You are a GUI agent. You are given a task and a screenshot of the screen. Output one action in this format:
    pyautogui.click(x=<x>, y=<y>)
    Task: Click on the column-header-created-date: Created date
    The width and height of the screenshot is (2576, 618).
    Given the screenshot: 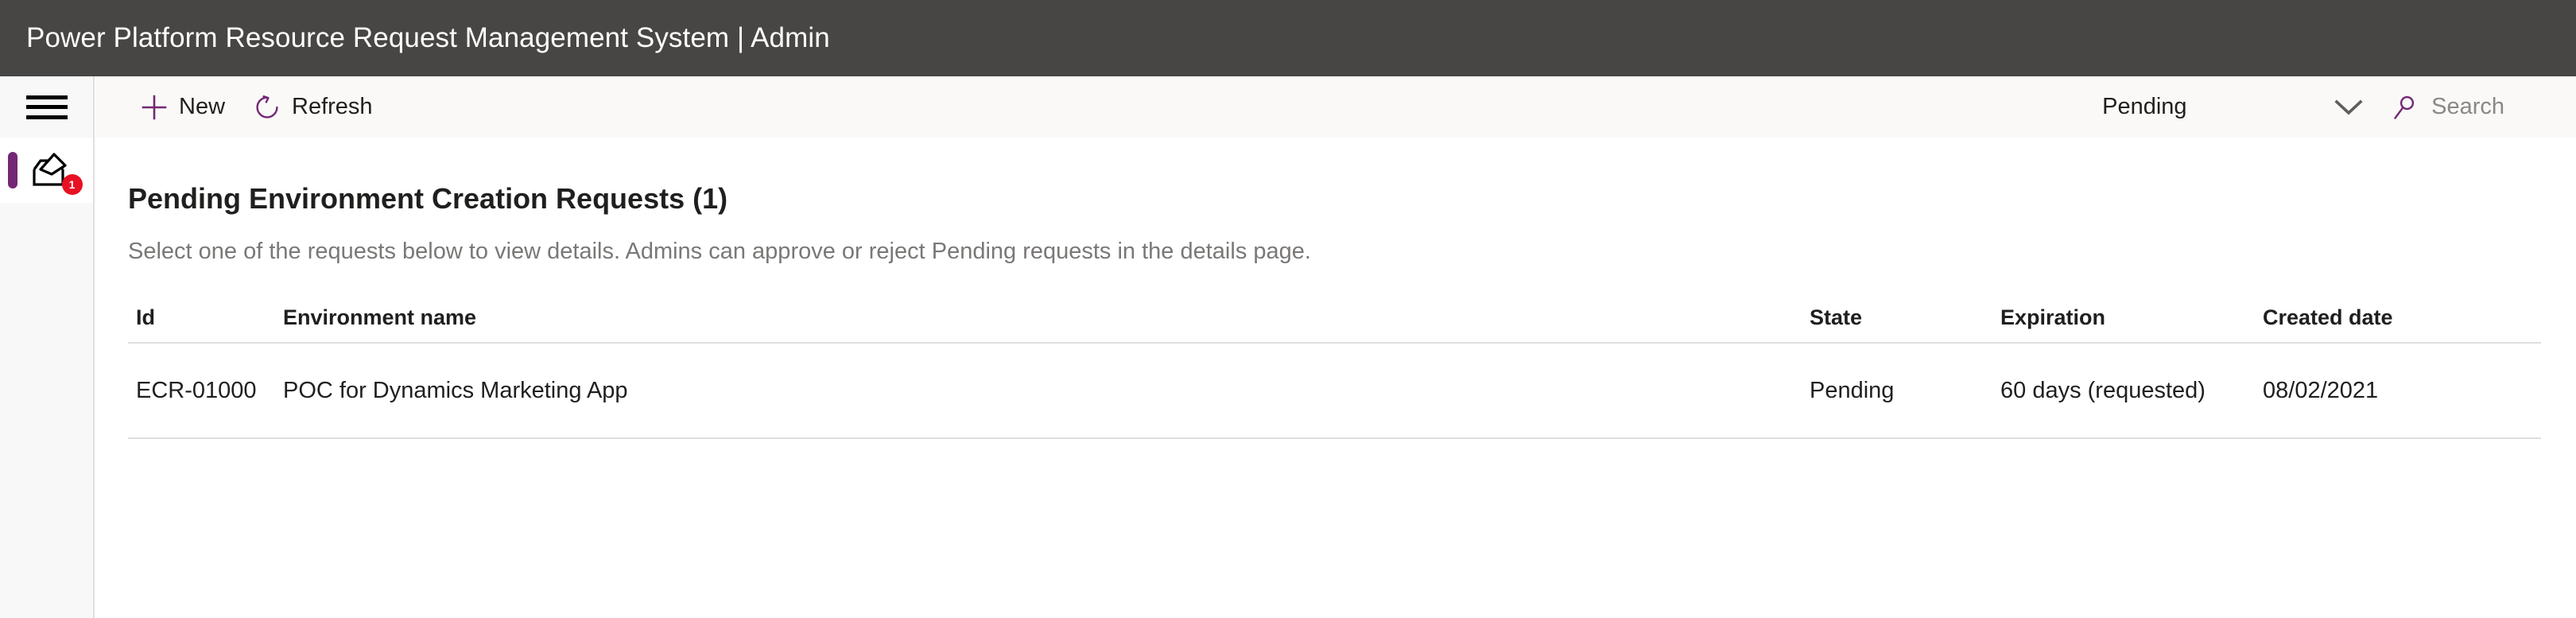 What is the action you would take?
    pyautogui.click(x=2328, y=317)
    